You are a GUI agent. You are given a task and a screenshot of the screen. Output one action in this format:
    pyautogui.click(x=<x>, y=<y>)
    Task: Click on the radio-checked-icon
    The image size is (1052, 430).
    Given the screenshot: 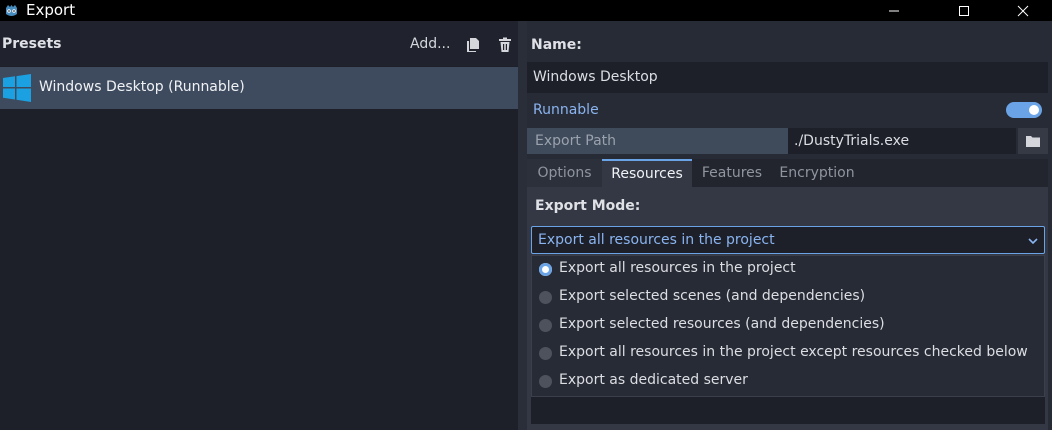 What is the action you would take?
    pyautogui.click(x=545, y=269)
    